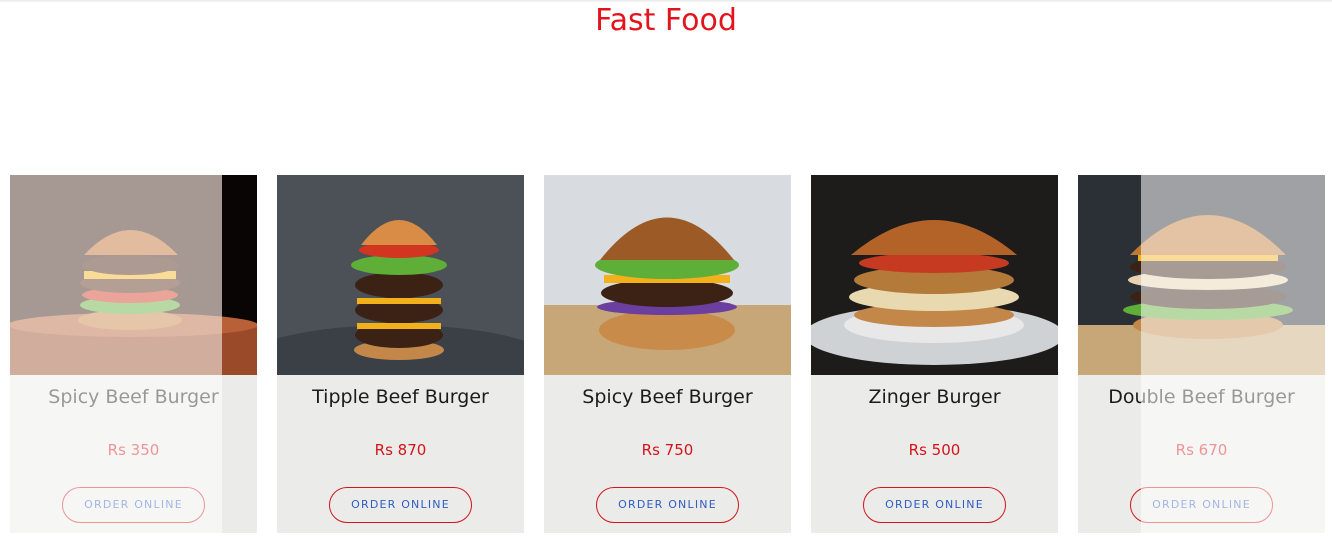 The image size is (1332, 552). I want to click on product-card: Zinger Burger Rs 500 ORDER ONLINE, so click(934, 354).